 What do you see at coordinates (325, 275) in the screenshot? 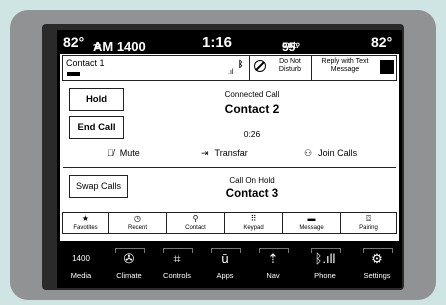
I see `nav-label: Phone` at bounding box center [325, 275].